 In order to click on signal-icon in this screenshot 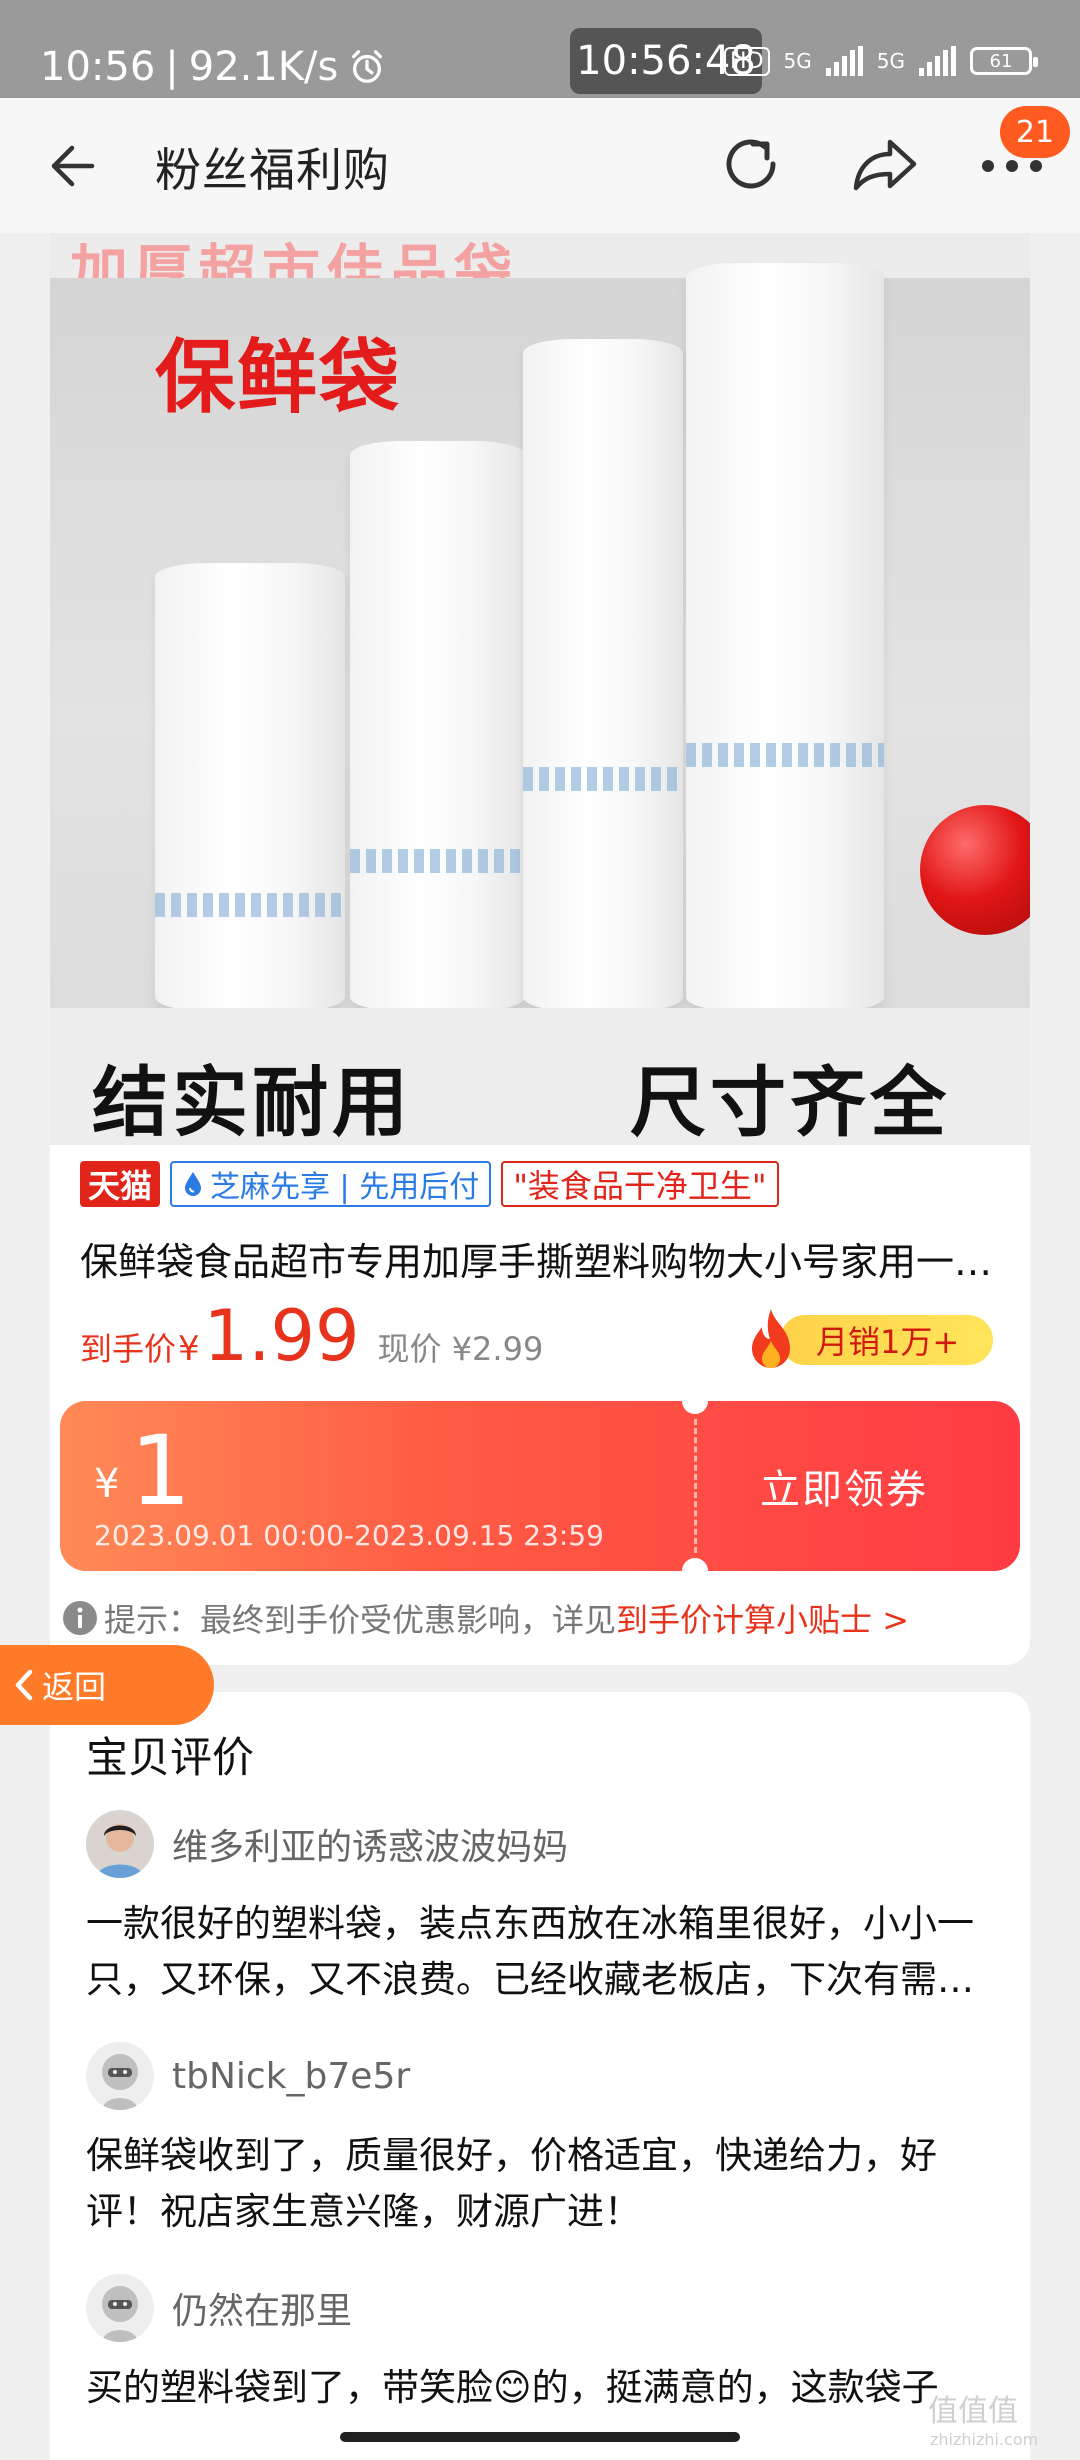, I will do `click(844, 61)`.